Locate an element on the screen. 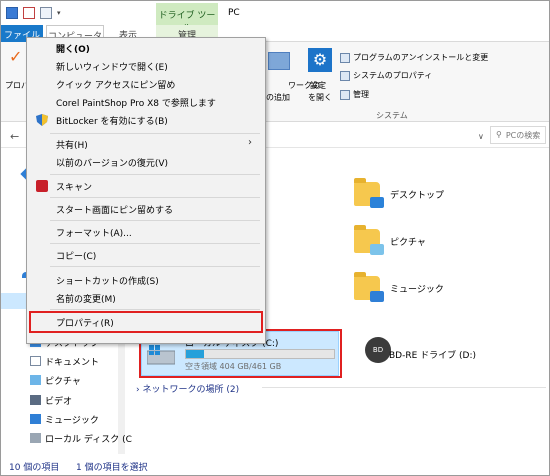  bitlocker-shield-icon is located at coordinates (42, 120).